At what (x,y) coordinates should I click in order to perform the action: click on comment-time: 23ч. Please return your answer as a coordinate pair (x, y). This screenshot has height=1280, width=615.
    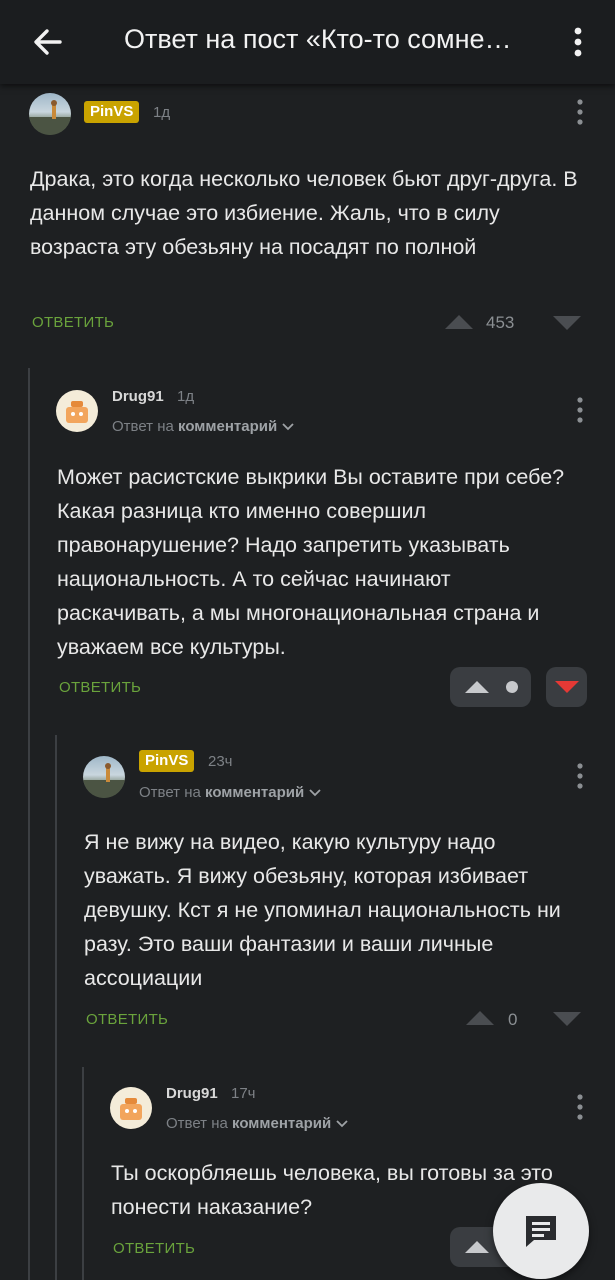
    Looking at the image, I should click on (220, 761).